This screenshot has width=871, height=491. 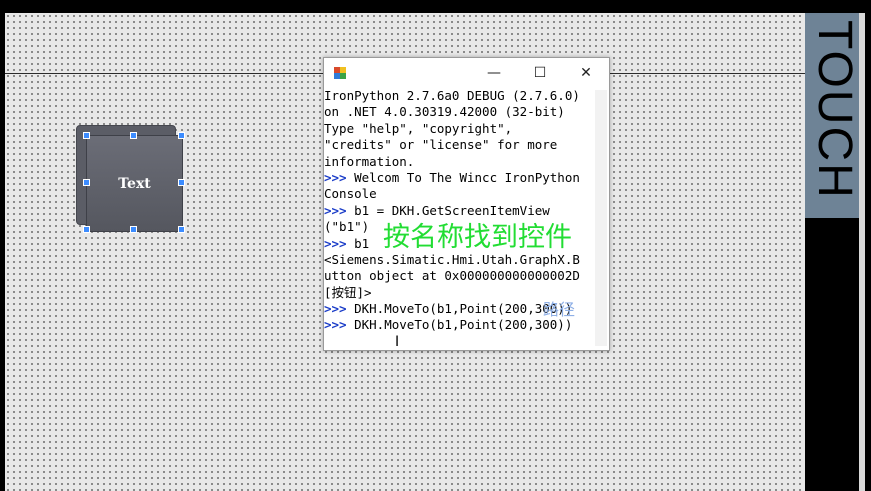 What do you see at coordinates (452, 95) in the screenshot?
I see `console-line: IronPython 2.7.6a0 DEBUG (2.7.6.0)` at bounding box center [452, 95].